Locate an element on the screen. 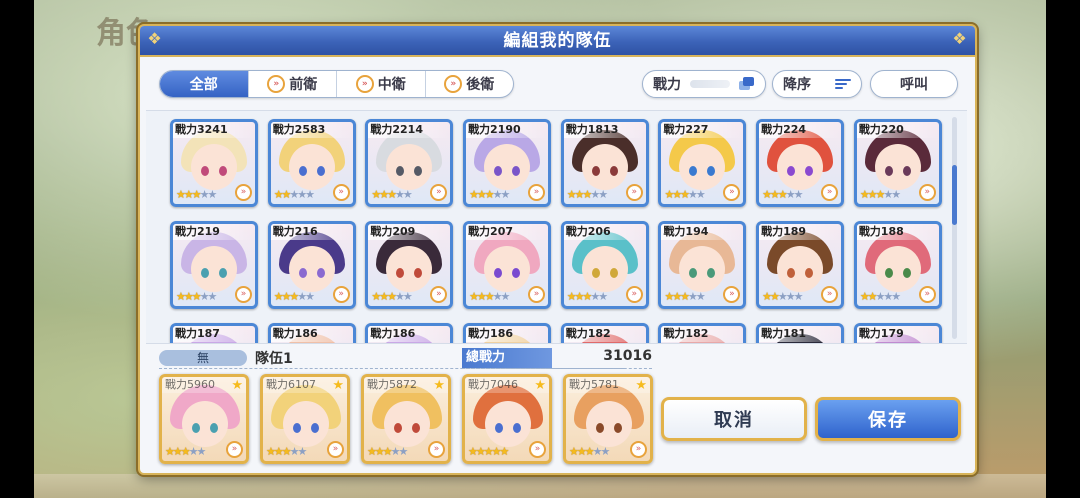 The image size is (1080, 498). team-member-slot: 戰力5872 ★ ★★★★★» is located at coordinates (406, 419).